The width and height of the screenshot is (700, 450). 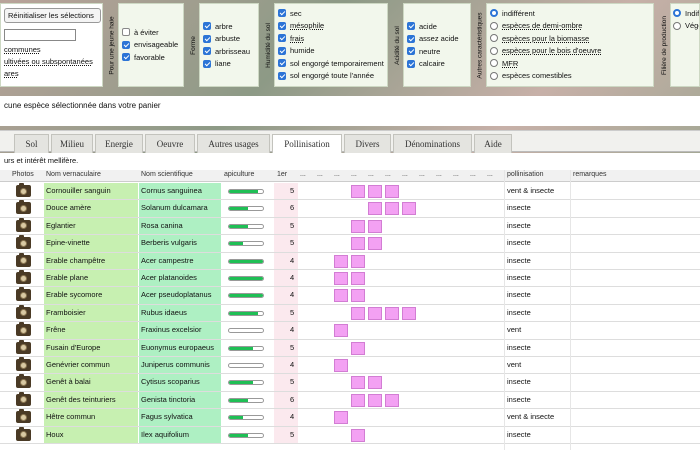 What do you see at coordinates (233, 143) in the screenshot?
I see `tab-autres-usages: Autres usages` at bounding box center [233, 143].